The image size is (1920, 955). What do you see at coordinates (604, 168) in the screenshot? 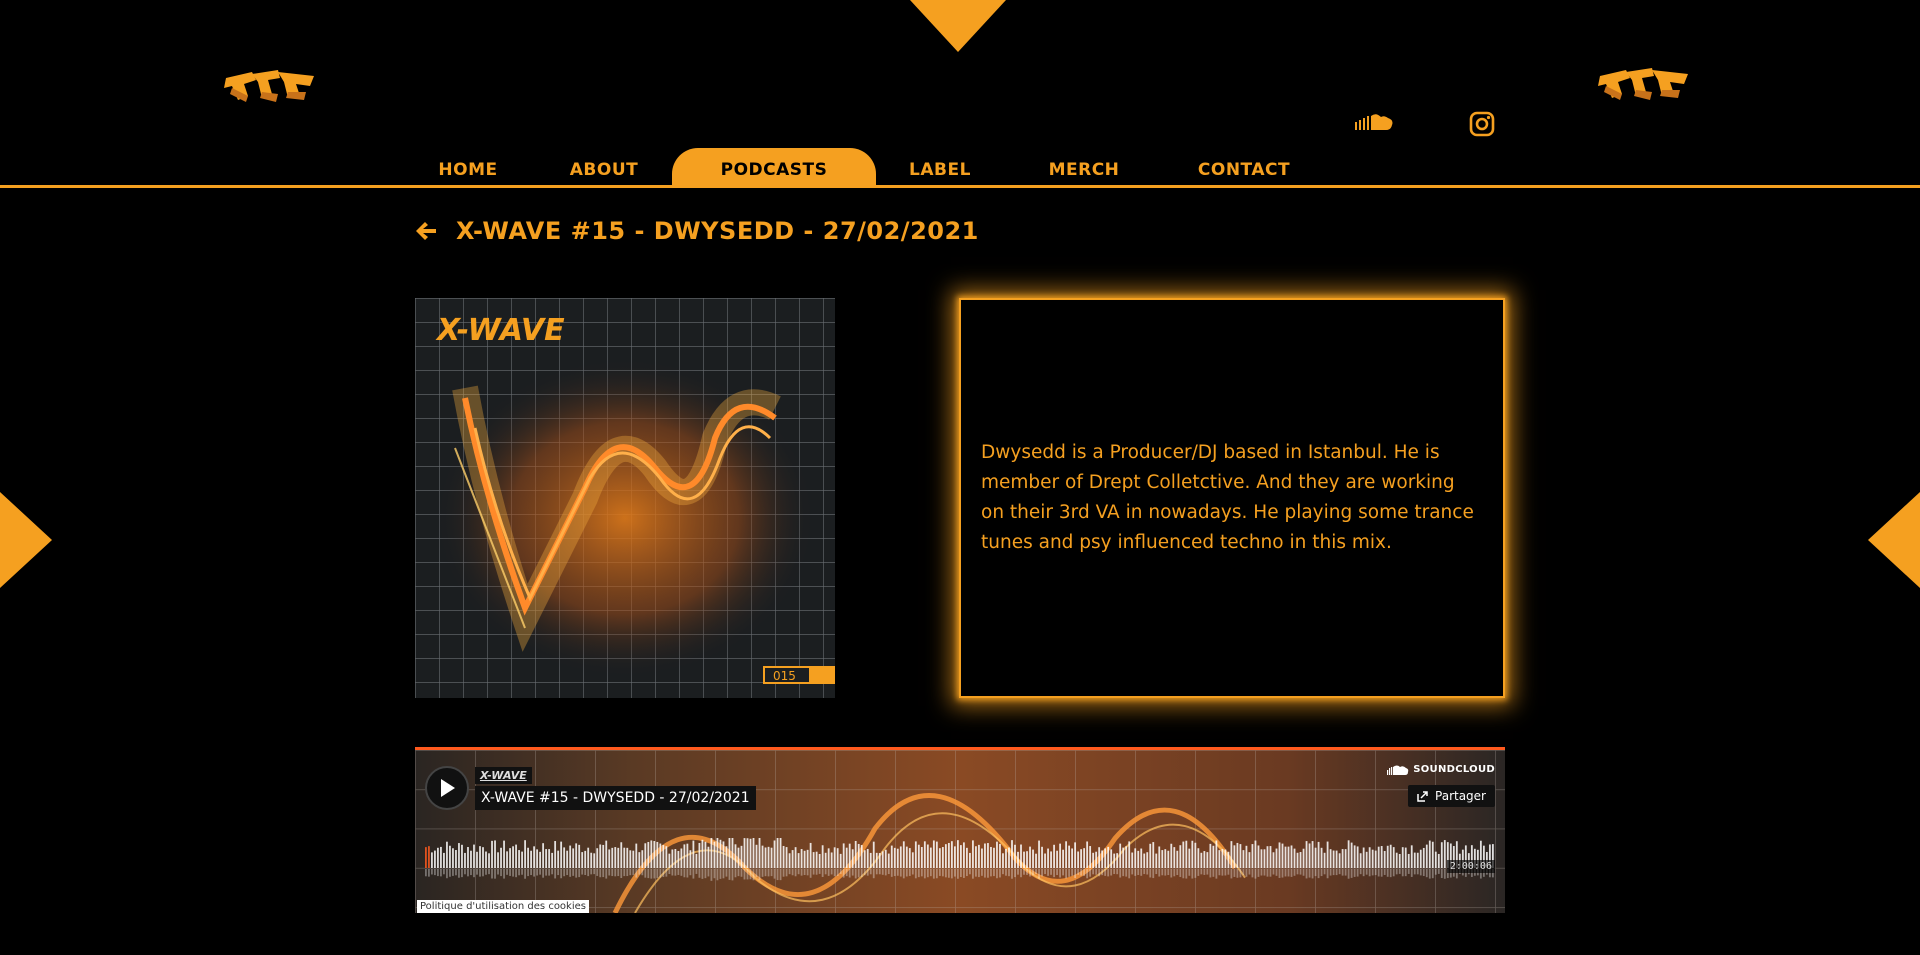
I see `nav-item-about: ABOUT` at bounding box center [604, 168].